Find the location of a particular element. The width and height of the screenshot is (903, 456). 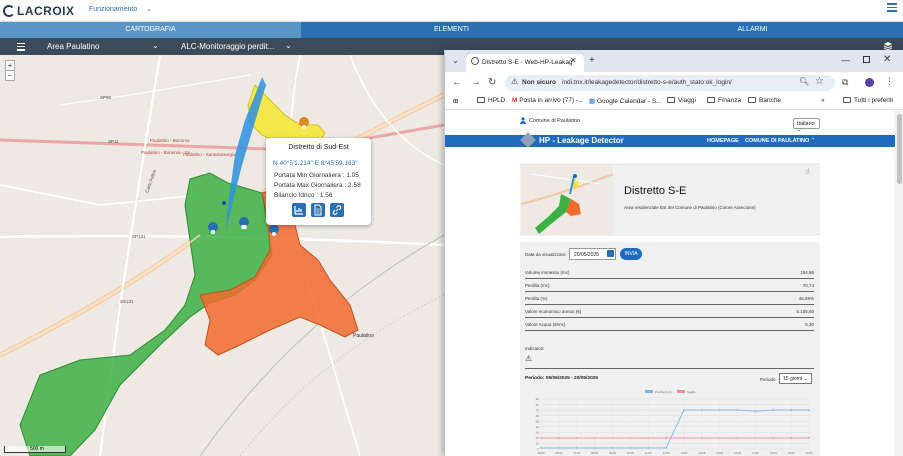

bookmark-all: Tutti i preferiti is located at coordinates (868, 100).